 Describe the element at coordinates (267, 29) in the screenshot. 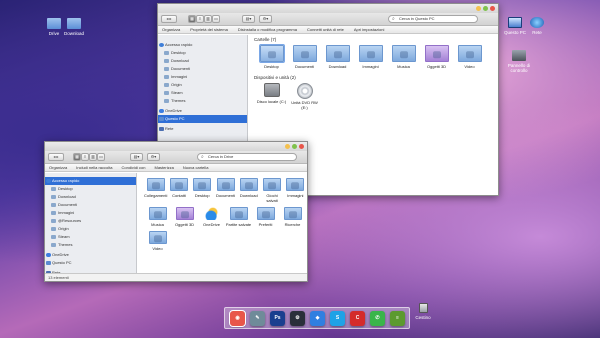

I see `cmd-disinstalla: Disinstalla o modifica programma` at that location.